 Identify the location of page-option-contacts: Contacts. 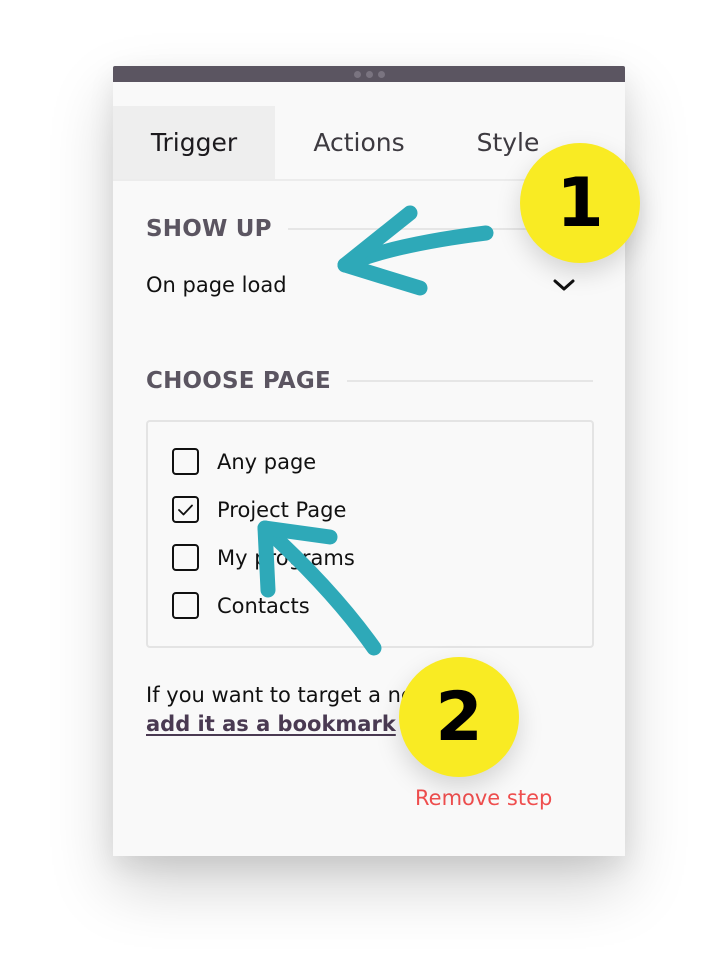
(241, 605).